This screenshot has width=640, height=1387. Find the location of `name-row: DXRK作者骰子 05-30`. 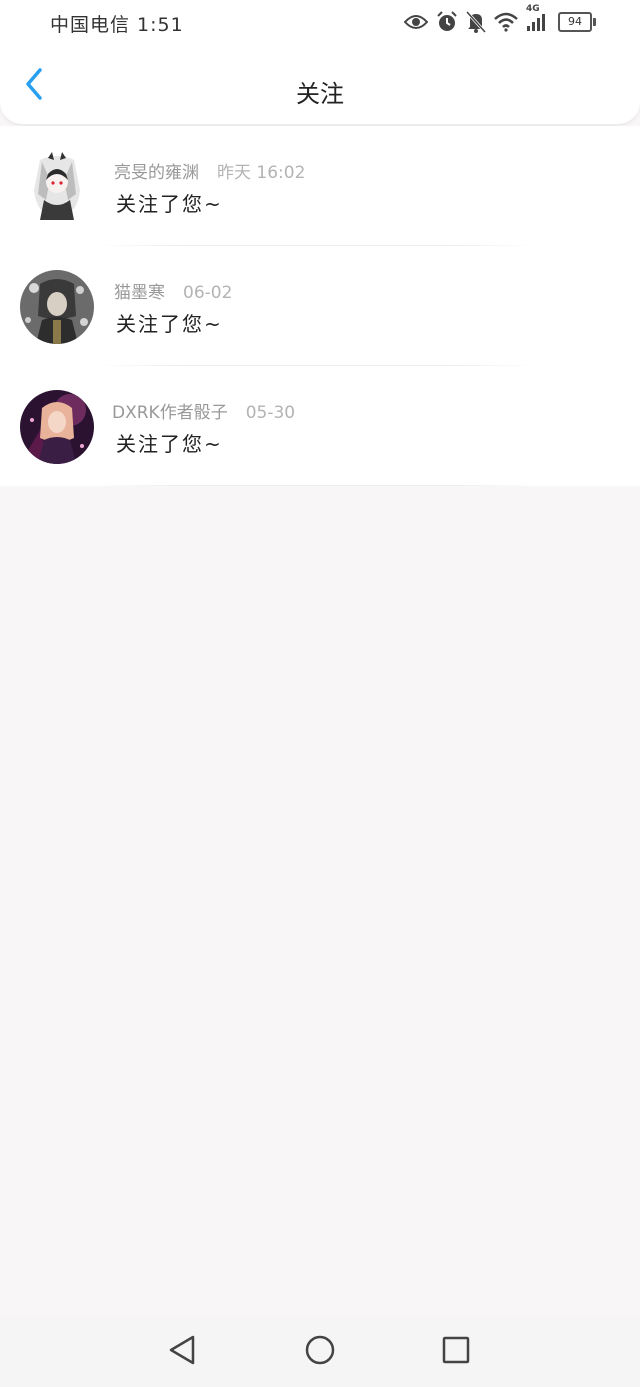

name-row: DXRK作者骰子 05-30 is located at coordinates (203, 410).